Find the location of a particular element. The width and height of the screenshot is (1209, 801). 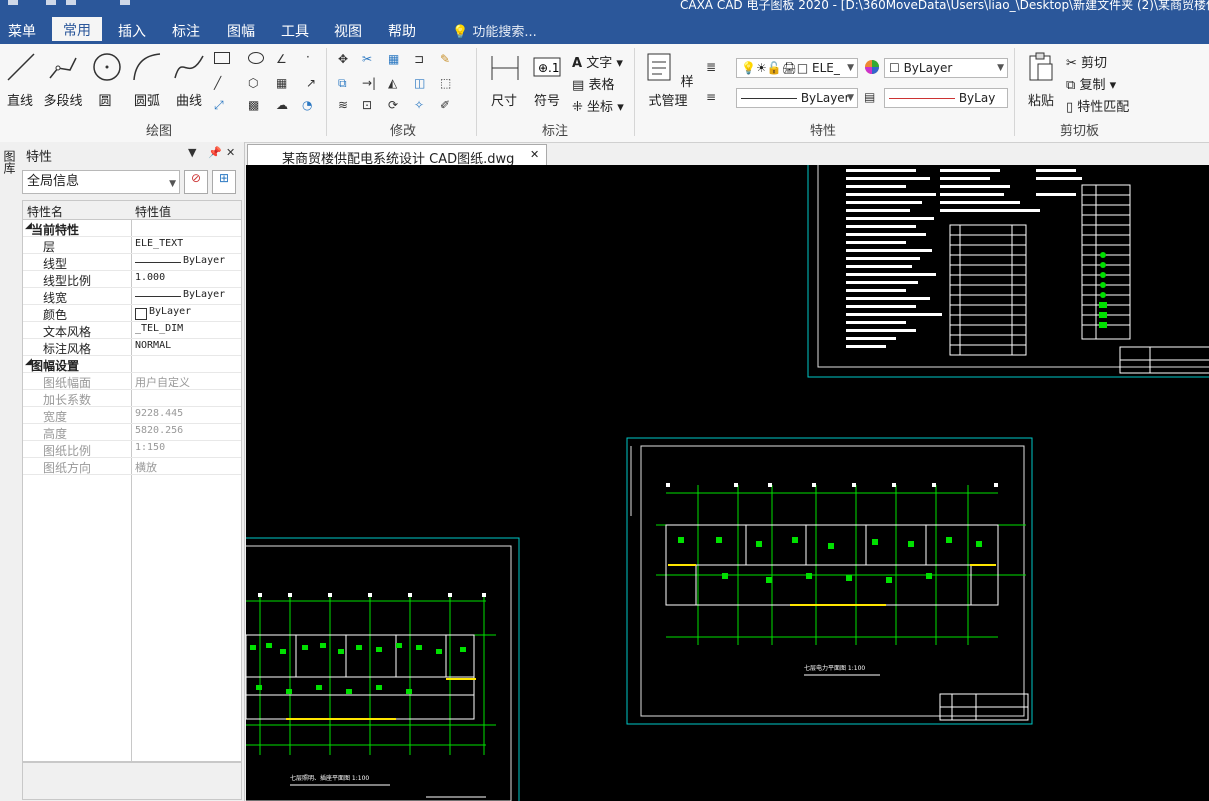

pin-icon: 📌 is located at coordinates (215, 152).